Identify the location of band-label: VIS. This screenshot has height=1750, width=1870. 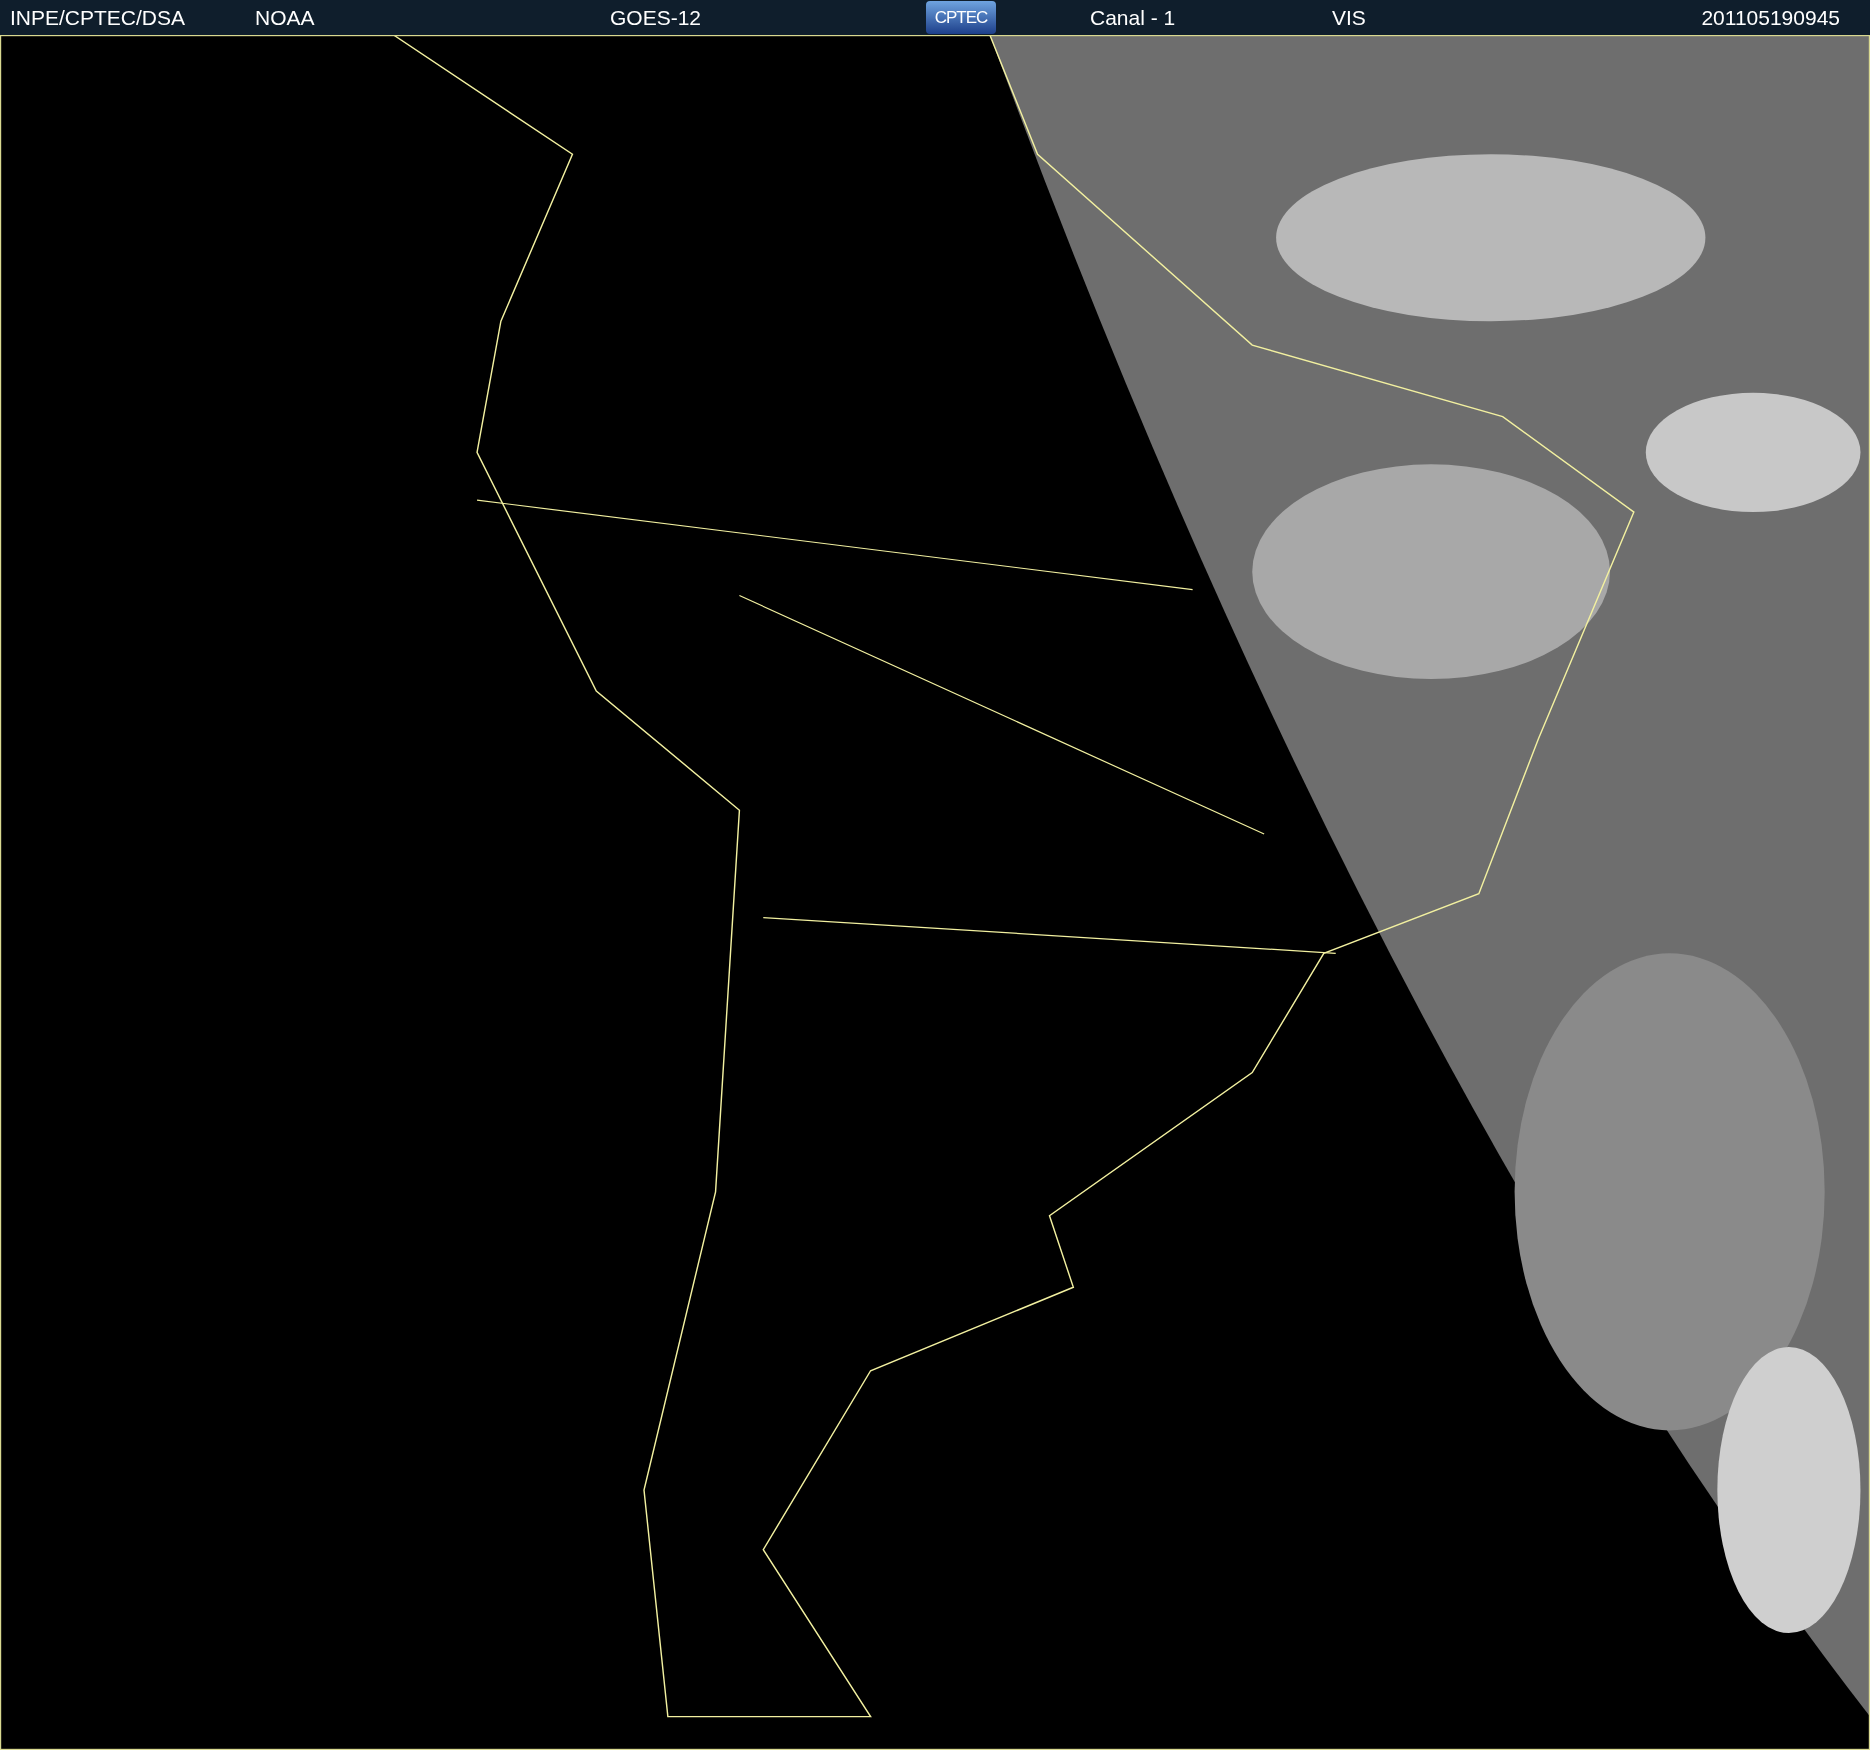
(1349, 17).